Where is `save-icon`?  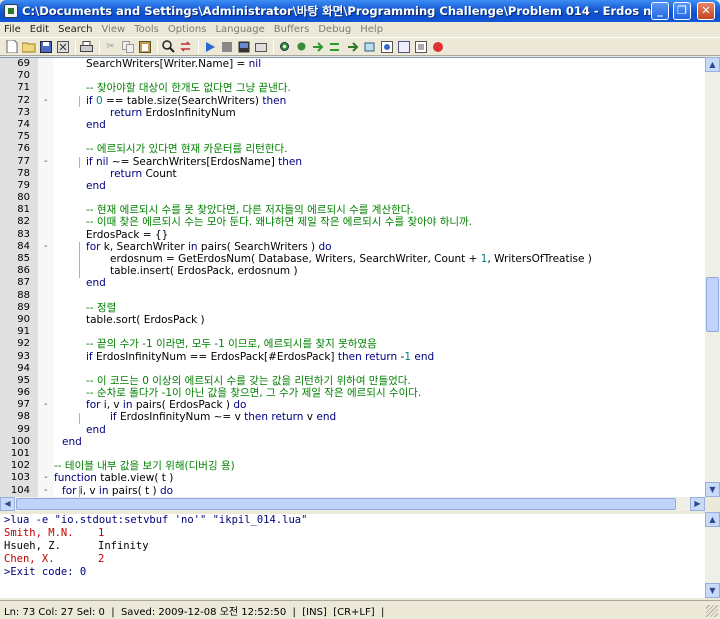
save-icon is located at coordinates (45, 46).